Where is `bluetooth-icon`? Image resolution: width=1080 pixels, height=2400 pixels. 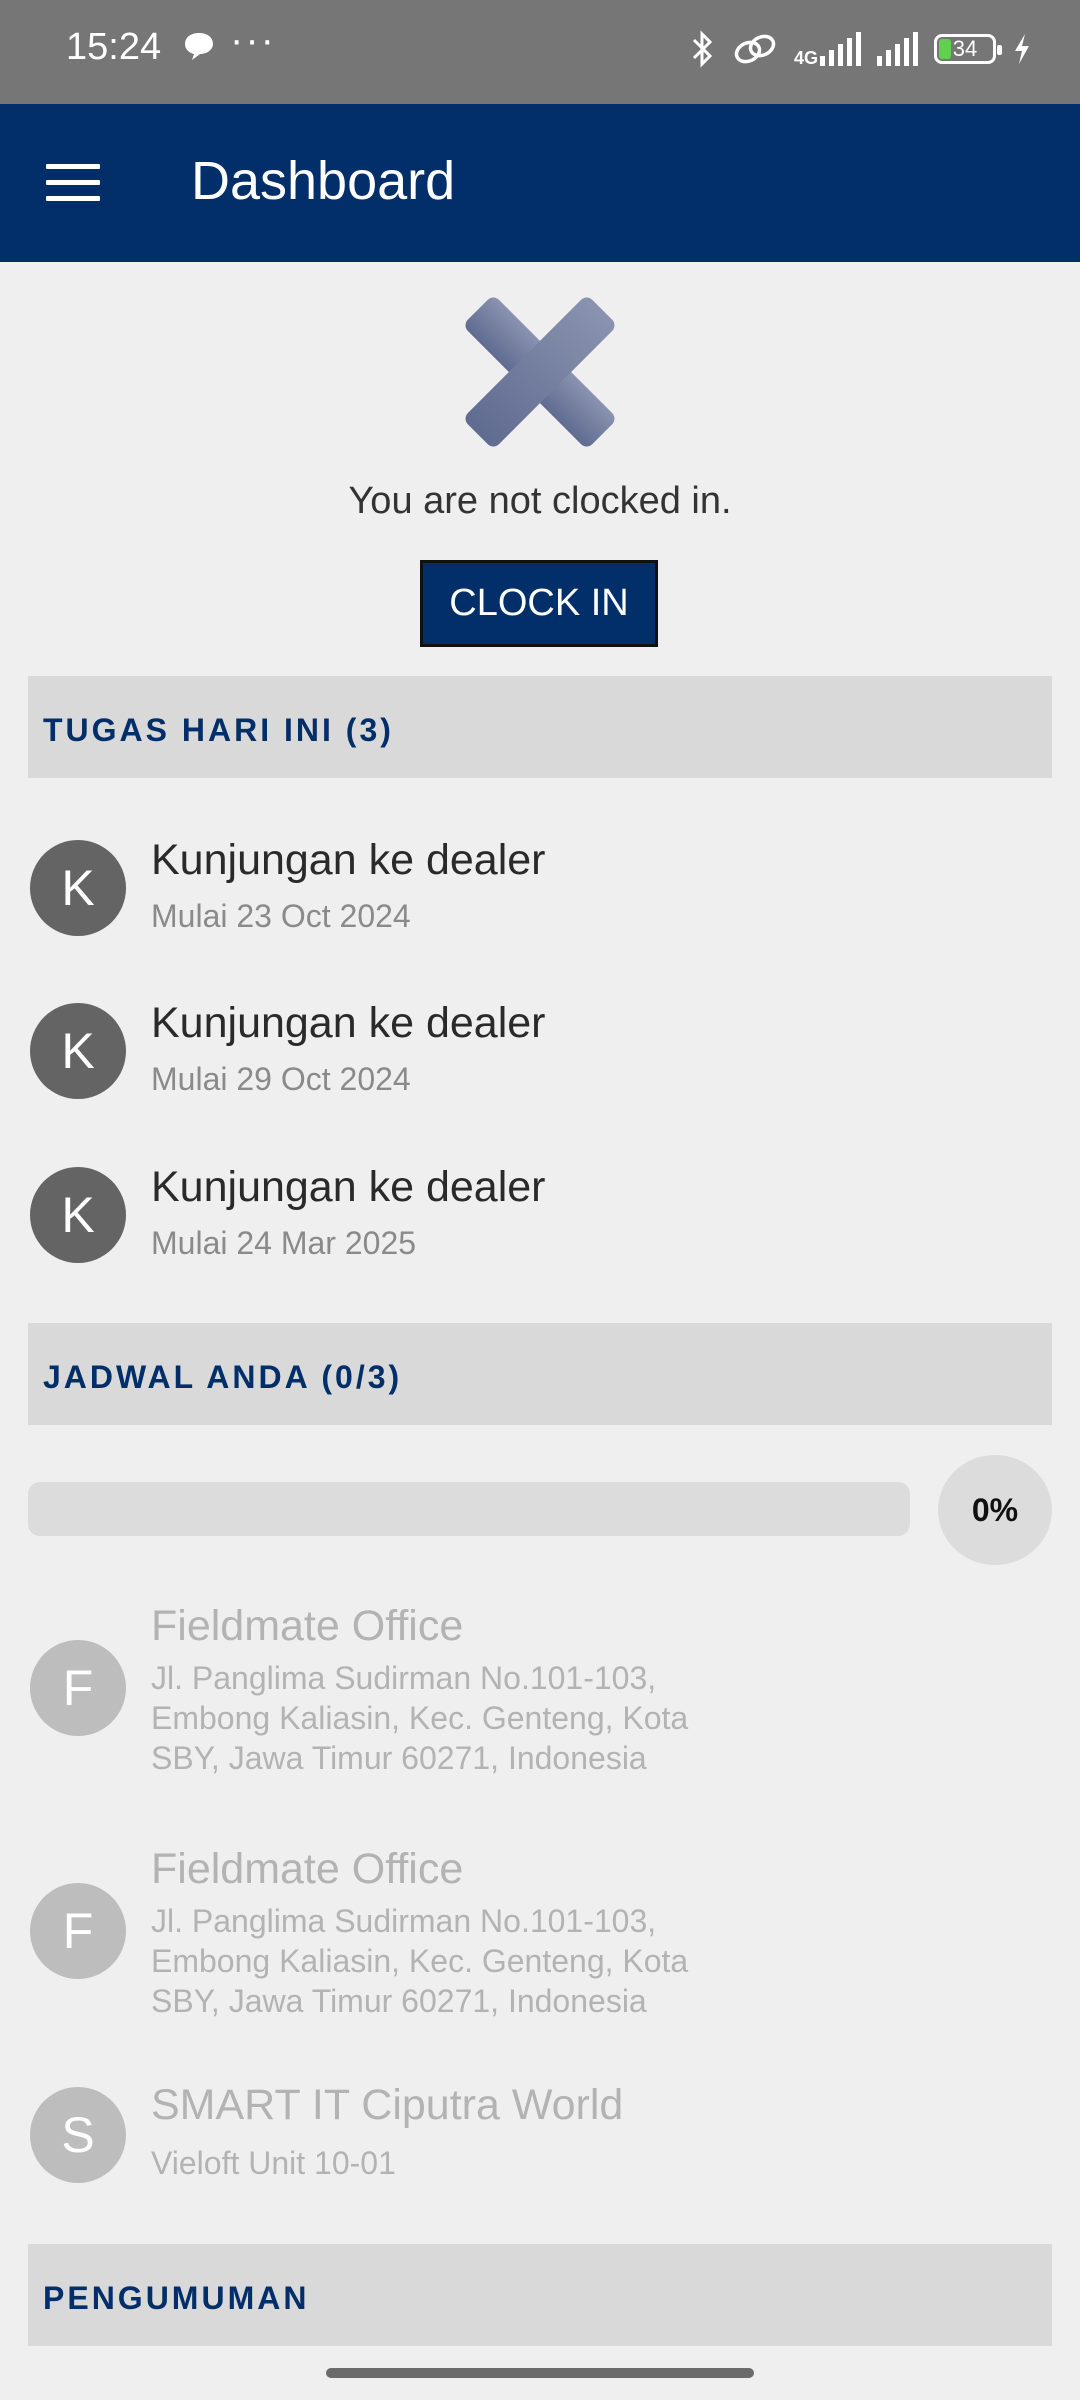
bluetooth-icon is located at coordinates (702, 49).